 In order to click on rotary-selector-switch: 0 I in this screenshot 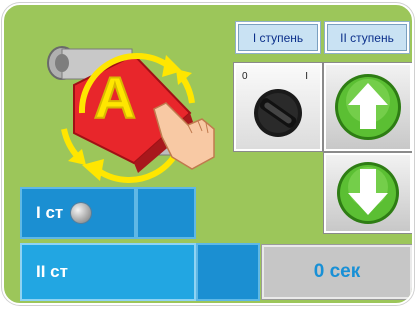, I will do `click(278, 107)`.